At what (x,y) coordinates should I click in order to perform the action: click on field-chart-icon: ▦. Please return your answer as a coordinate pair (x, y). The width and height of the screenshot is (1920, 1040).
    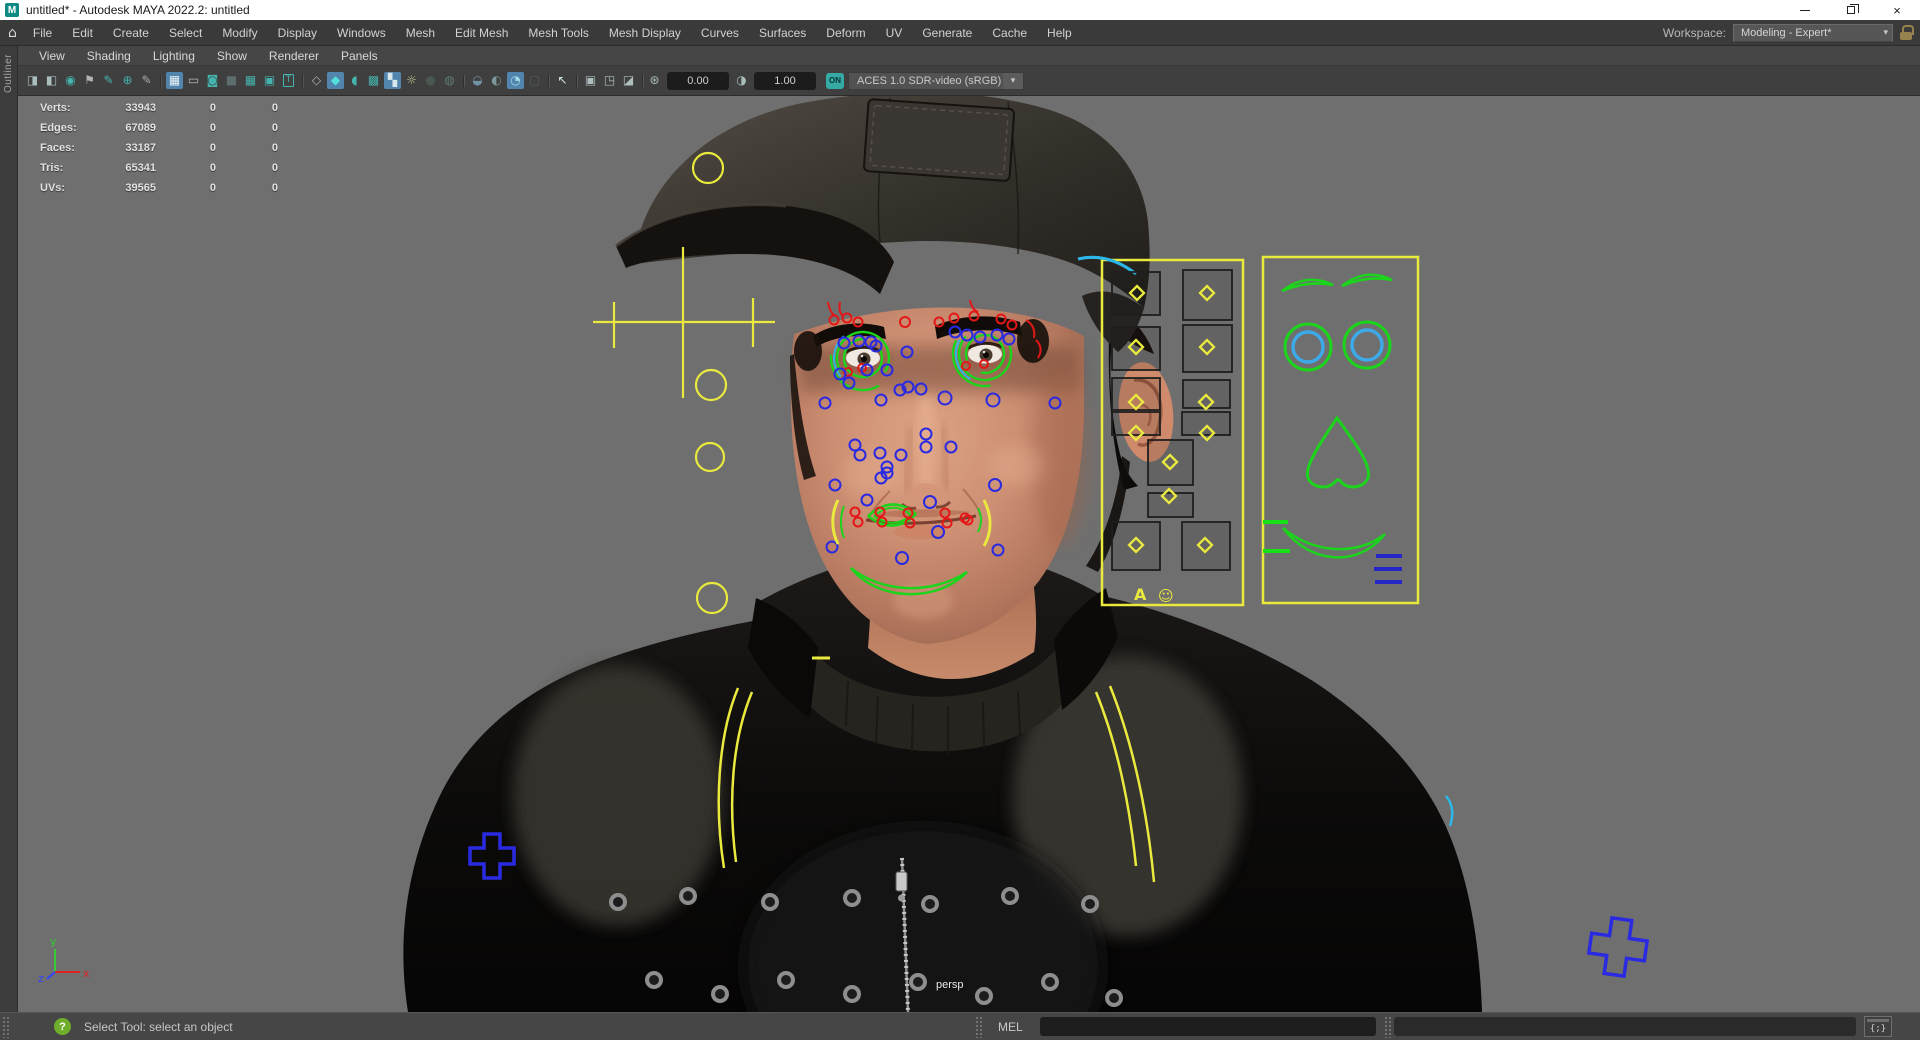
    Looking at the image, I should click on (250, 80).